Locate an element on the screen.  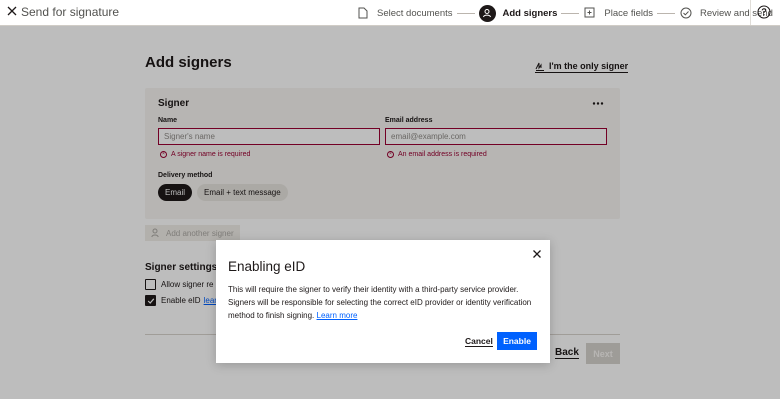
help-icon is located at coordinates (764, 12).